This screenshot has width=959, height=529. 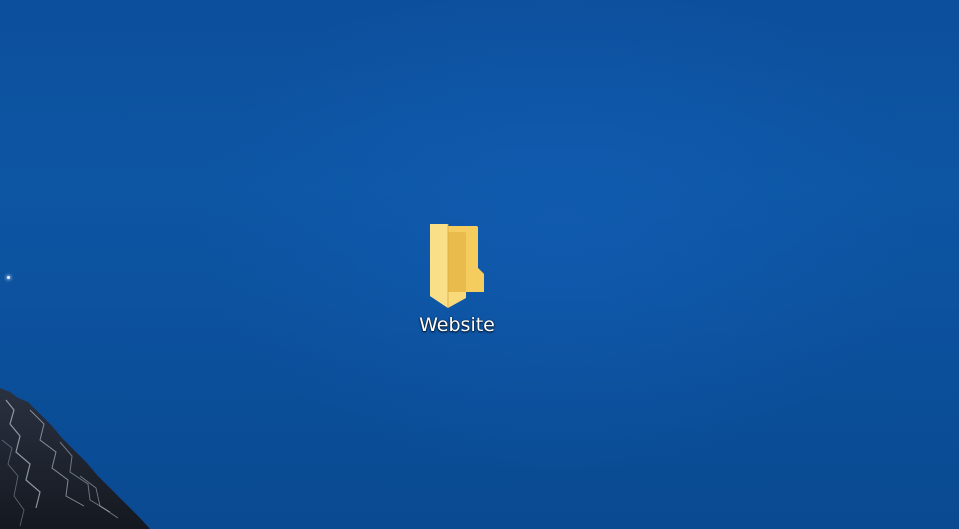 I want to click on star-light, so click(x=8, y=277).